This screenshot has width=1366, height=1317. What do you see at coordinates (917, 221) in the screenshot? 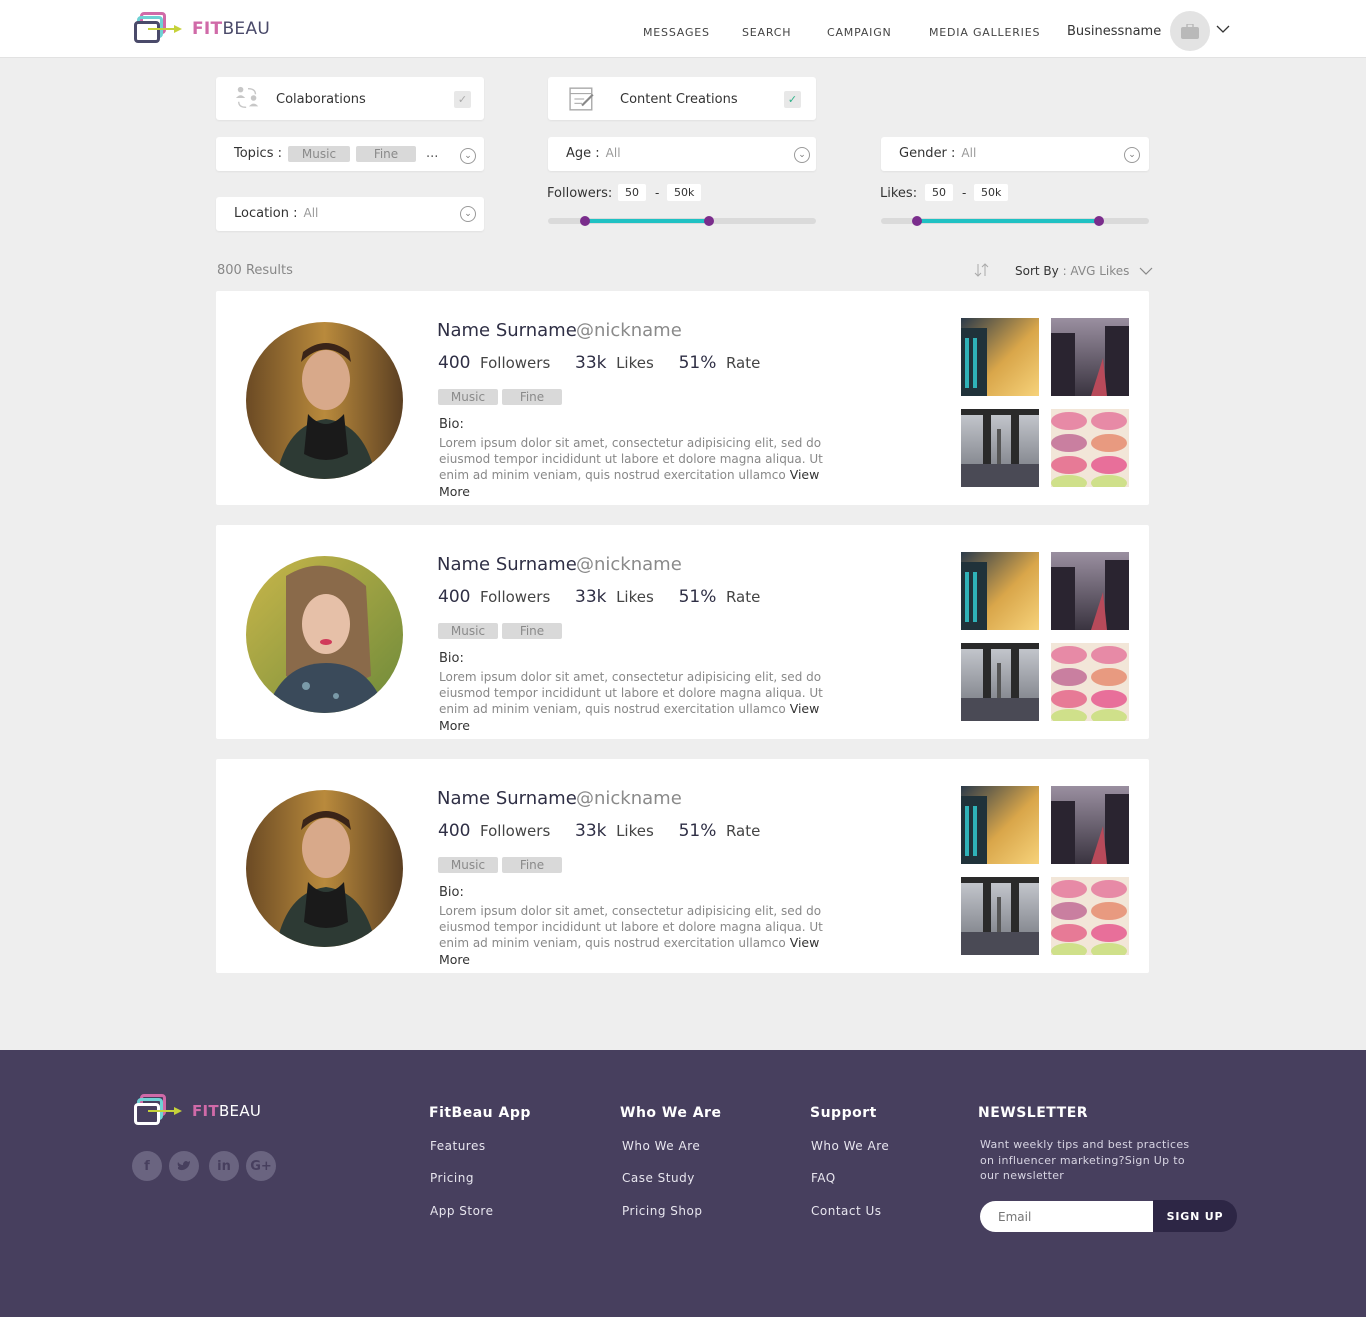
I see `likes-min-handle` at bounding box center [917, 221].